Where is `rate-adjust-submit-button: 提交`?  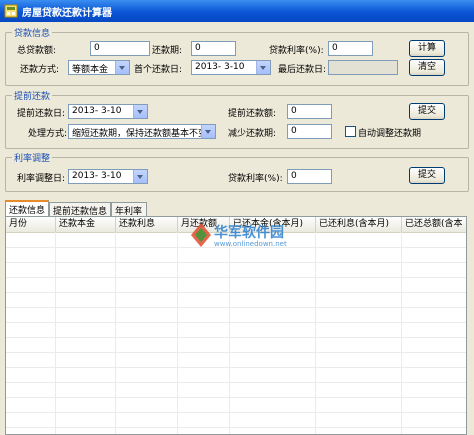
rate-adjust-submit-button: 提交 is located at coordinates (427, 175).